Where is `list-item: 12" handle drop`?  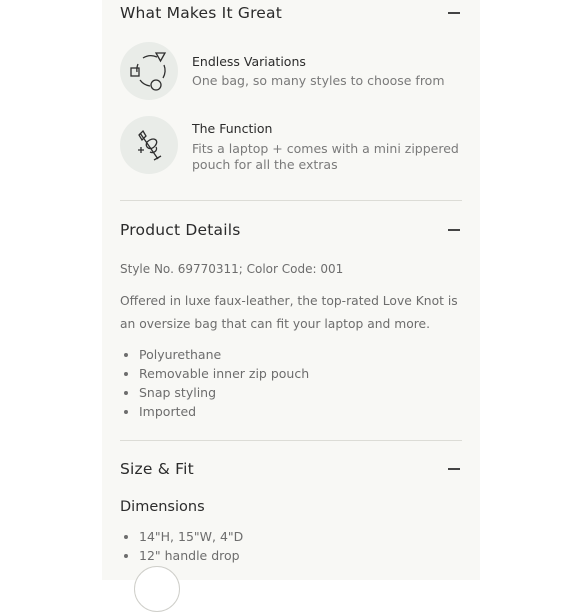
list-item: 12" handle drop is located at coordinates (181, 555).